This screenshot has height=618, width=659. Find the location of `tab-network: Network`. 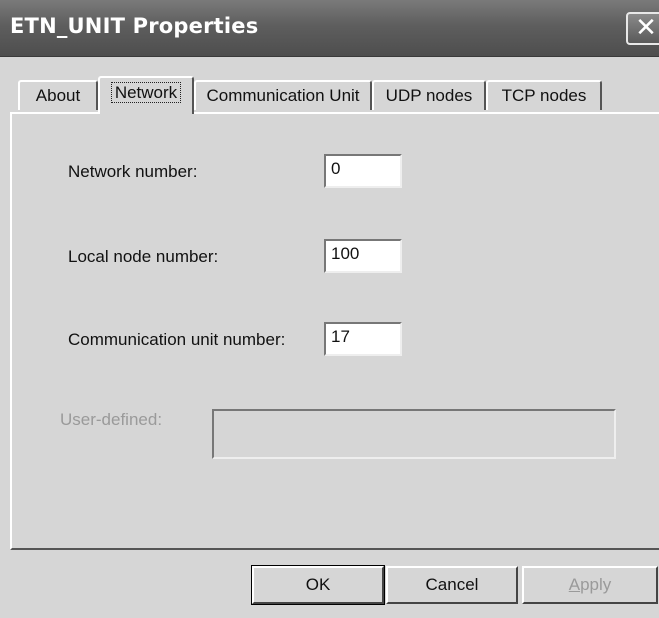

tab-network: Network is located at coordinates (146, 95).